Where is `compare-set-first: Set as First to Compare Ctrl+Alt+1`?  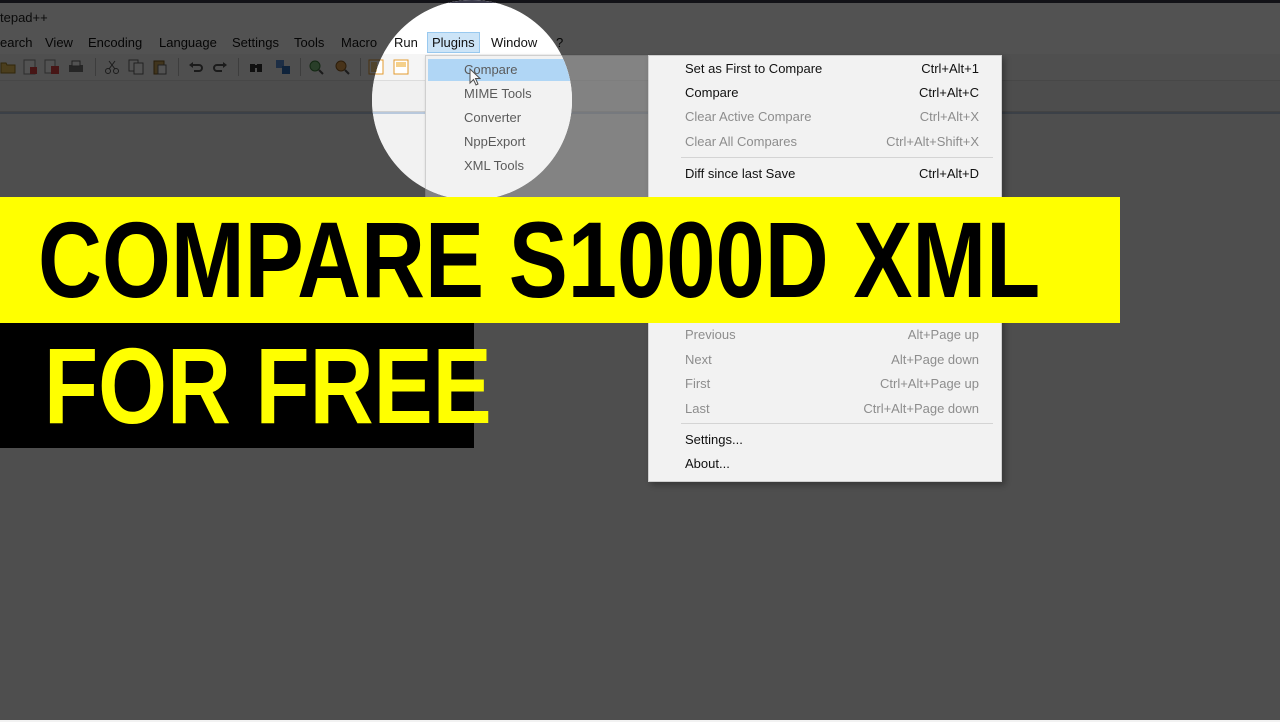 compare-set-first: Set as First to Compare Ctrl+Alt+1 is located at coordinates (825, 69).